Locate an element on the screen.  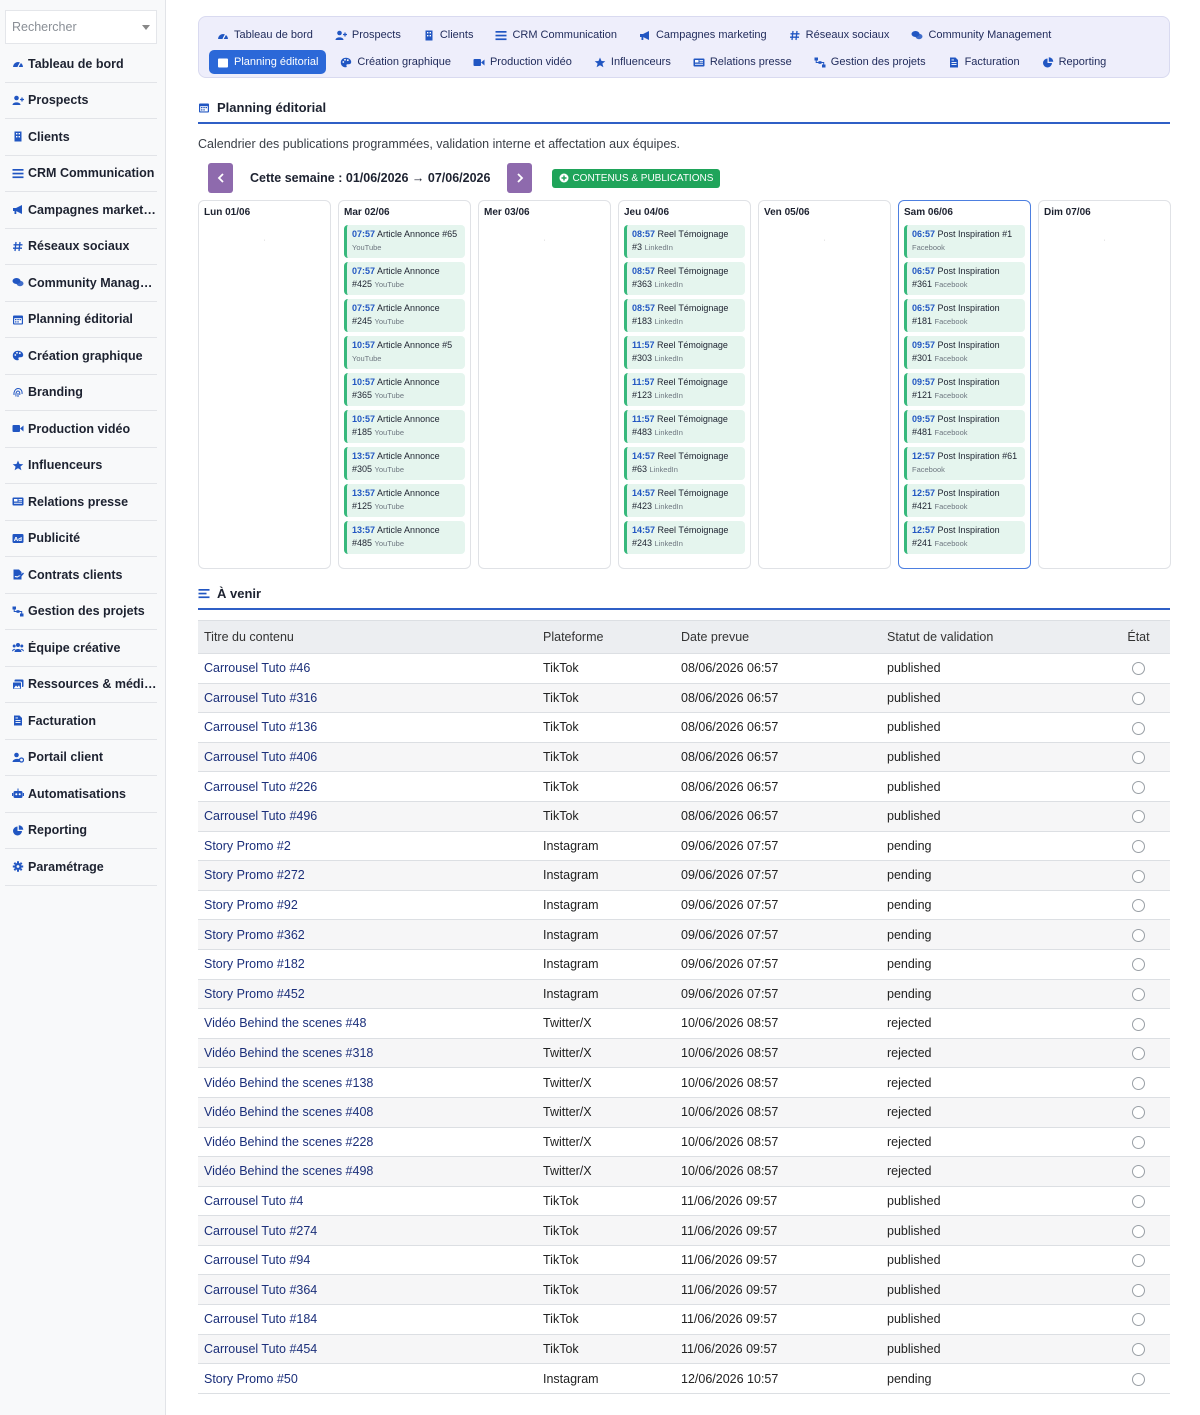
content-title-cell: Carrousel Tuto #496 is located at coordinates (367, 816).